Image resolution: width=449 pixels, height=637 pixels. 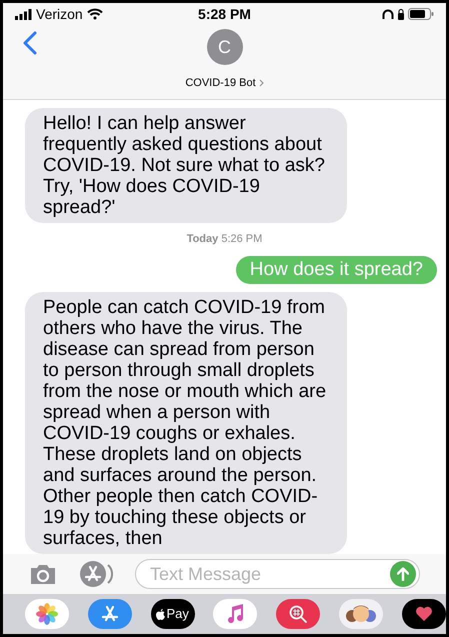 What do you see at coordinates (235, 614) in the screenshot?
I see `music-app-icon` at bounding box center [235, 614].